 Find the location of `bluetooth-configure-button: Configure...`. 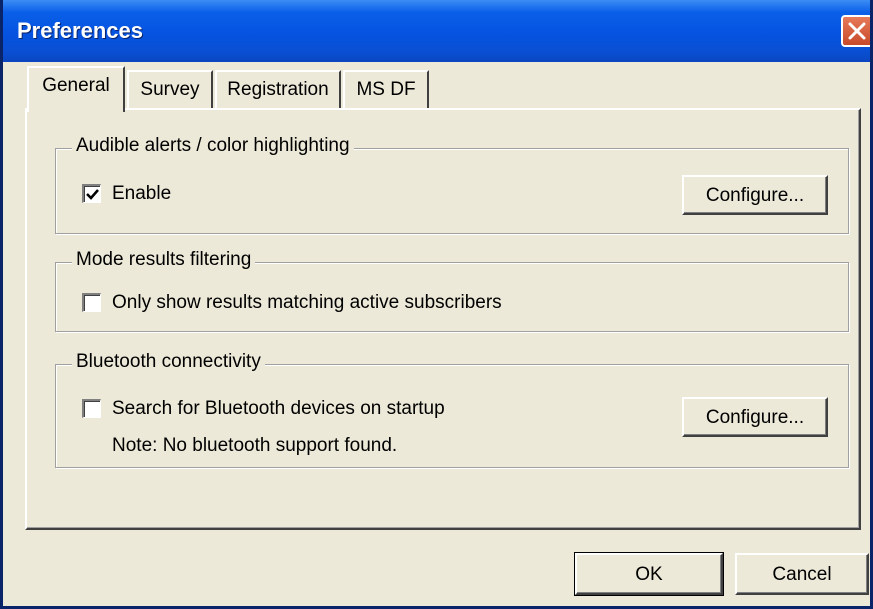

bluetooth-configure-button: Configure... is located at coordinates (755, 417).